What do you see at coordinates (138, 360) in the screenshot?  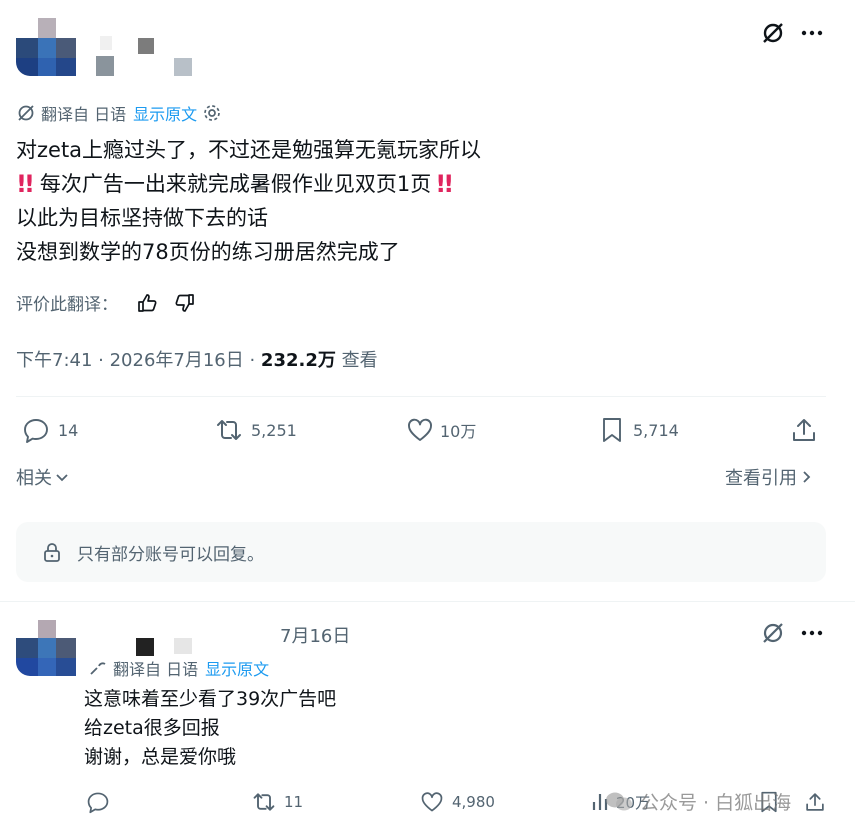 I see `post-time: 下午7:41 · 2026年7月16日 ·` at bounding box center [138, 360].